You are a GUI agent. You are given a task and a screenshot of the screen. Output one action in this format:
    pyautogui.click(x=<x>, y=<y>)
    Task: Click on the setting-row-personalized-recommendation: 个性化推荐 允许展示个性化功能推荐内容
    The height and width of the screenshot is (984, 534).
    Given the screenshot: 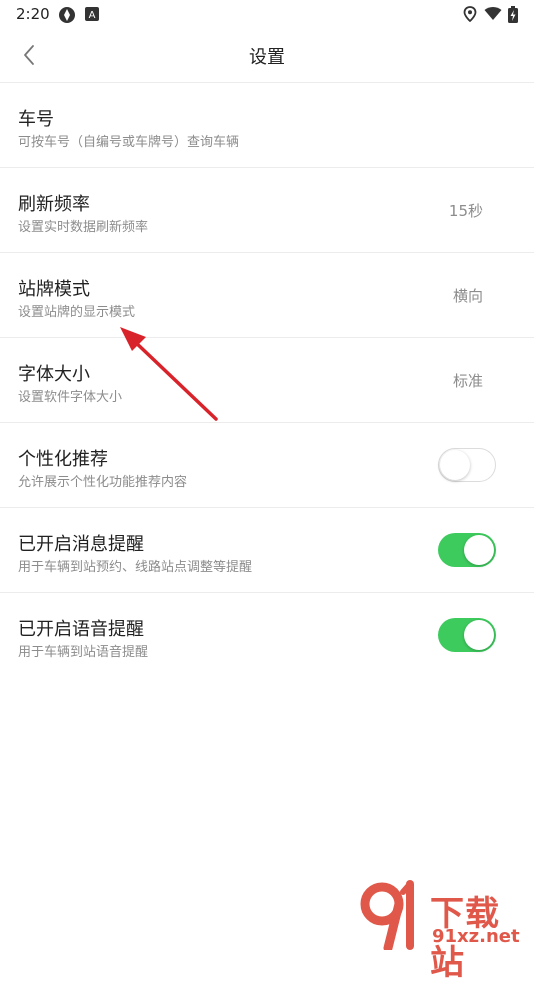 What is the action you would take?
    pyautogui.click(x=267, y=465)
    